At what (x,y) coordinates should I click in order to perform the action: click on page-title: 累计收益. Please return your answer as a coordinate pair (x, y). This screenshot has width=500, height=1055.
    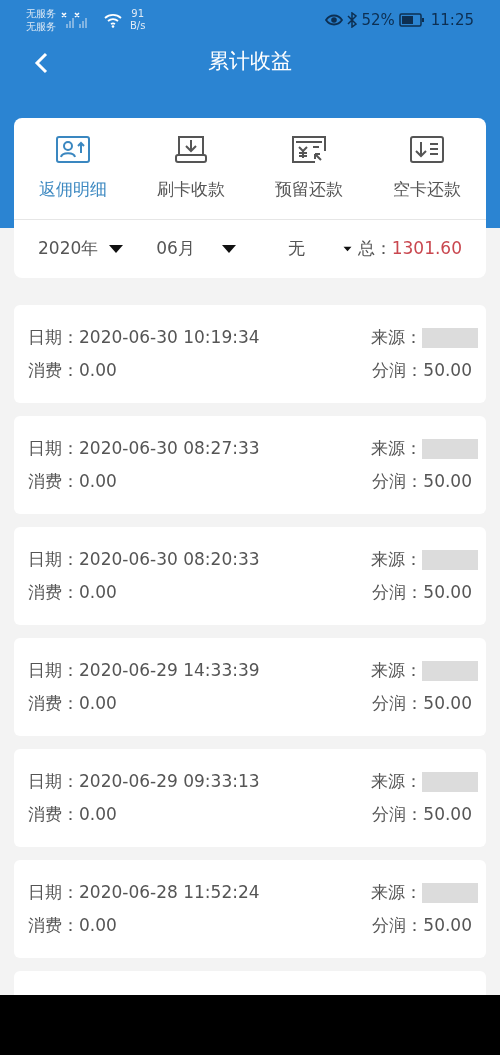
    Looking at the image, I should click on (250, 62).